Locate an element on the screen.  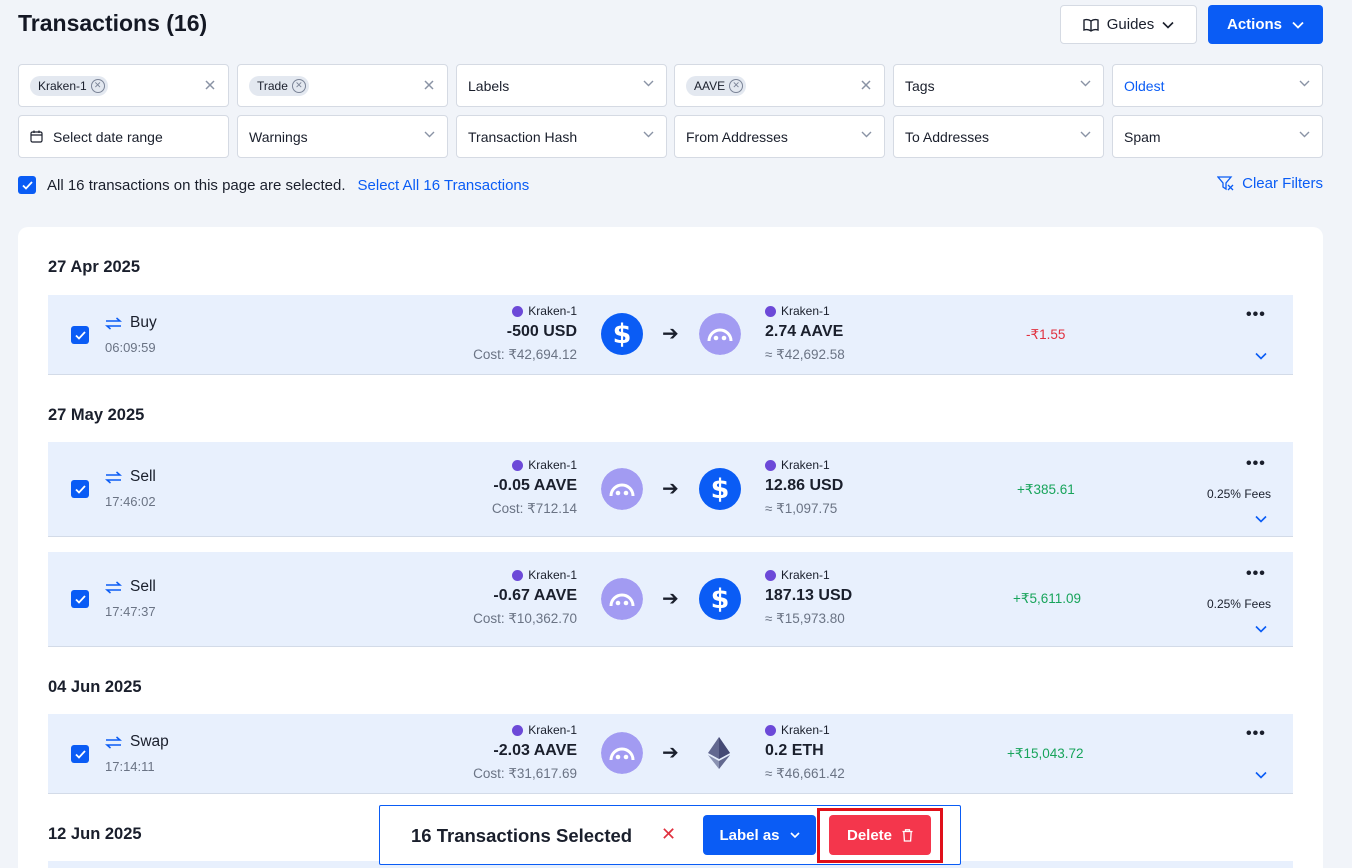
actions-button: Actions is located at coordinates (1265, 24).